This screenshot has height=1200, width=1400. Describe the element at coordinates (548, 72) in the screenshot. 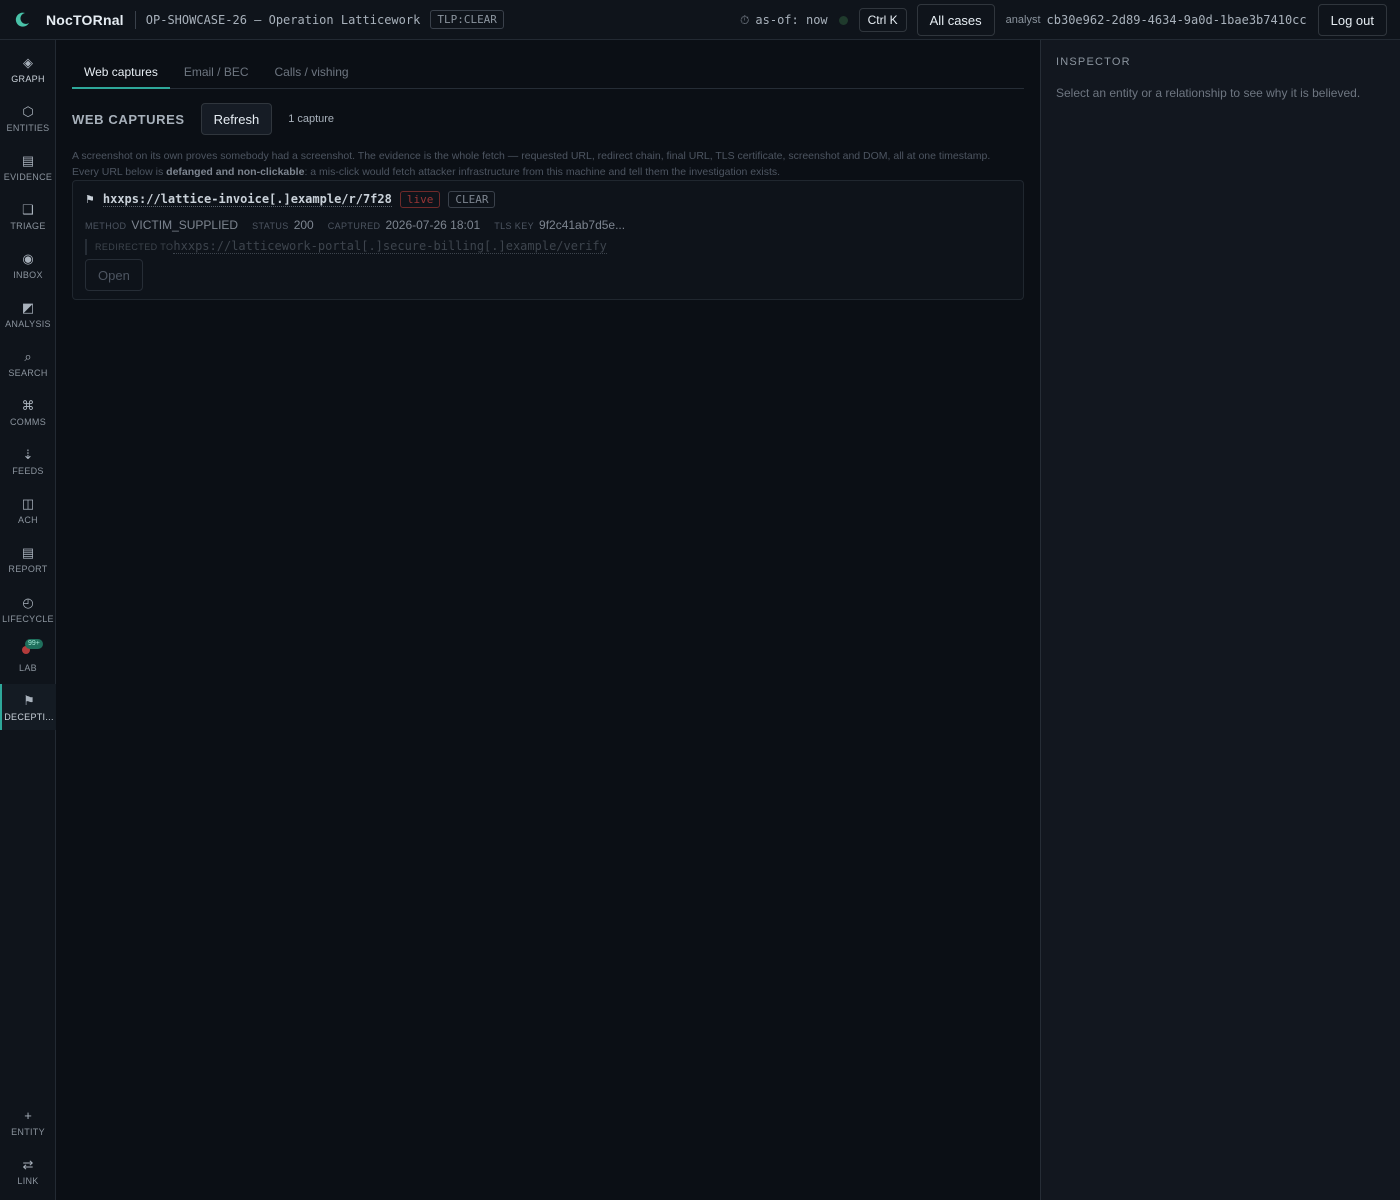

I see `deception-tabs: Web captures Email / BEC Calls / vishing` at that location.